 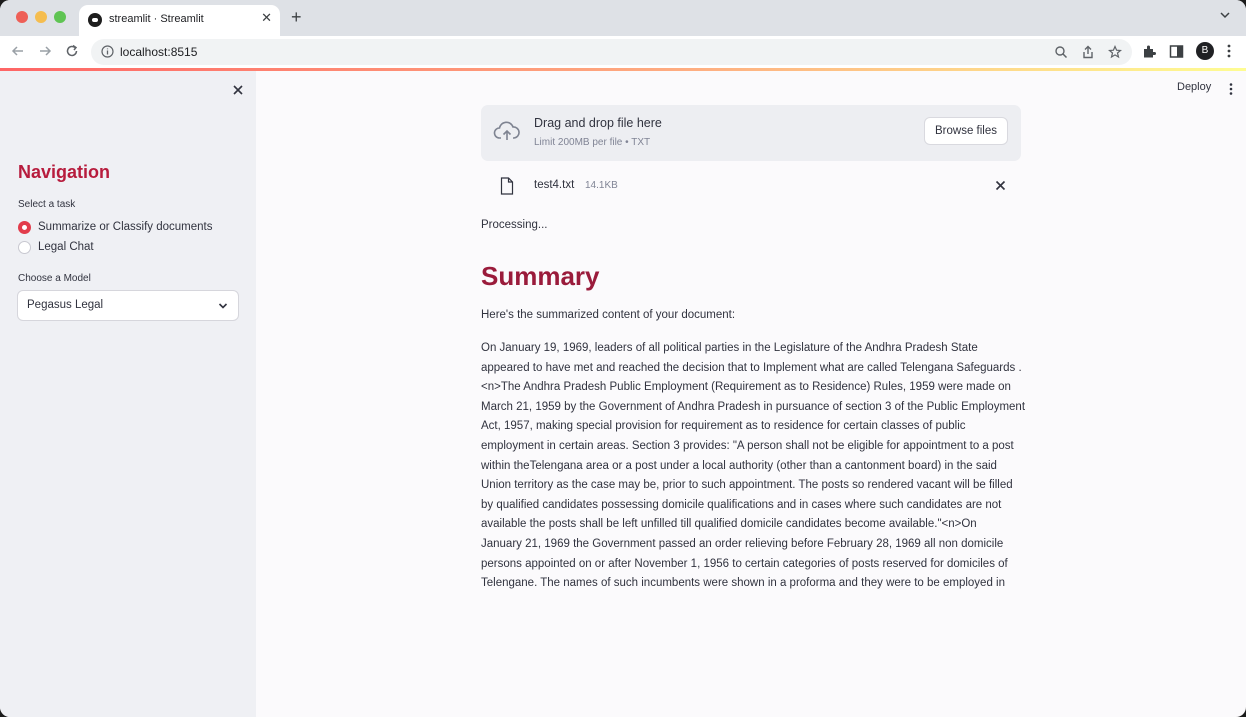 I want to click on model-label: Choose a Model, so click(x=54, y=278).